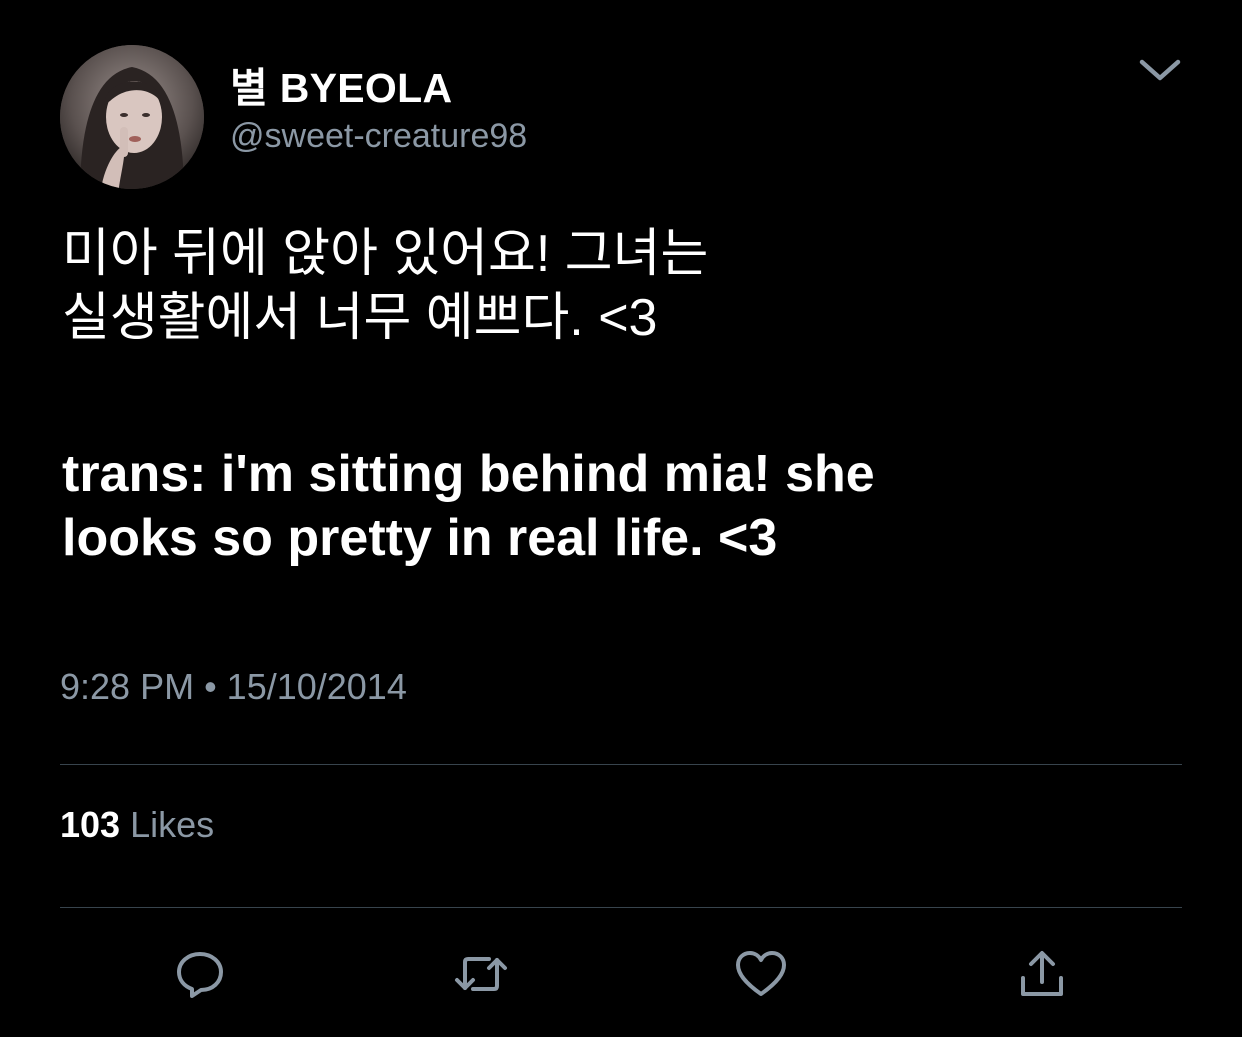  What do you see at coordinates (233, 687) in the screenshot?
I see `tweet-timestamp: 9:28 PM • 15/10/2014` at bounding box center [233, 687].